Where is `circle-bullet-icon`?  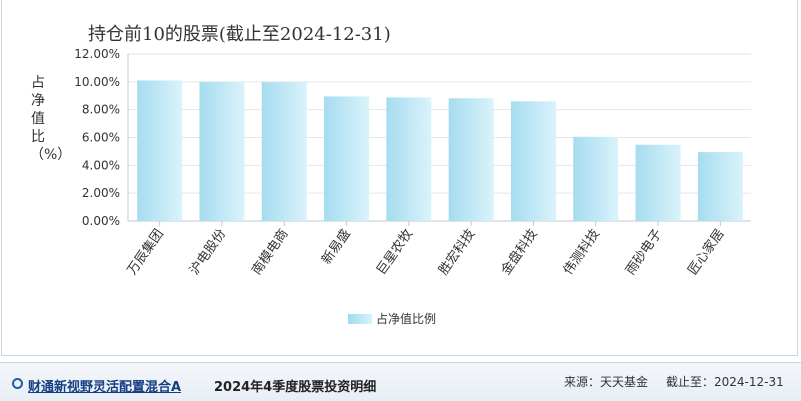
circle-bullet-icon is located at coordinates (17, 383).